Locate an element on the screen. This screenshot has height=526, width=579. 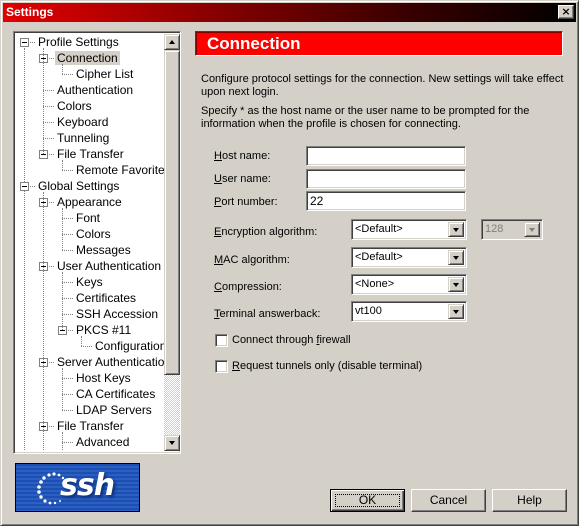
tree-item-label: LDAP Servers is located at coordinates (114, 410).